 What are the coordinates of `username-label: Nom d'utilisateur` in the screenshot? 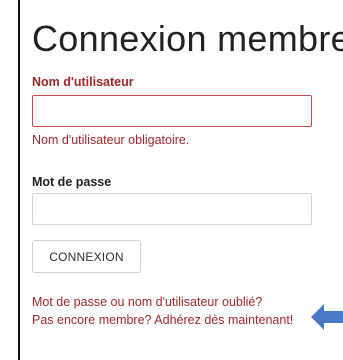 It's located at (83, 82).